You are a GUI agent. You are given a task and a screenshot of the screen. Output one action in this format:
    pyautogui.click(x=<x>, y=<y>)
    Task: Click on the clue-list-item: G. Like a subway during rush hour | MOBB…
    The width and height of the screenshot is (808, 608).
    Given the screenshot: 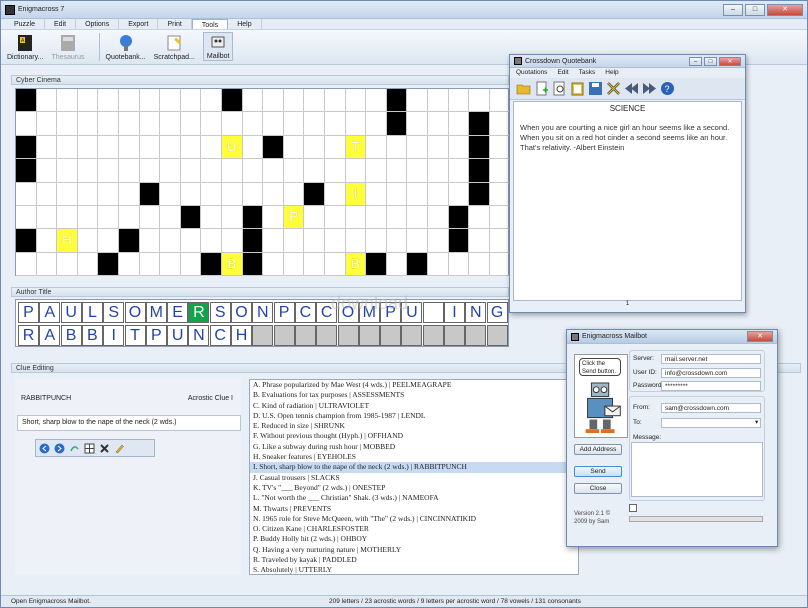 What is the action you would take?
    pyautogui.click(x=414, y=447)
    